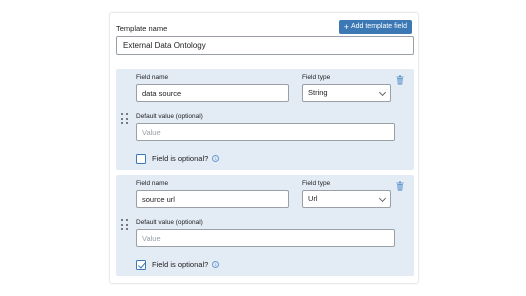 Image resolution: width=526 pixels, height=296 pixels. Describe the element at coordinates (378, 26) in the screenshot. I see `add-template-field-label: Add template field` at that location.